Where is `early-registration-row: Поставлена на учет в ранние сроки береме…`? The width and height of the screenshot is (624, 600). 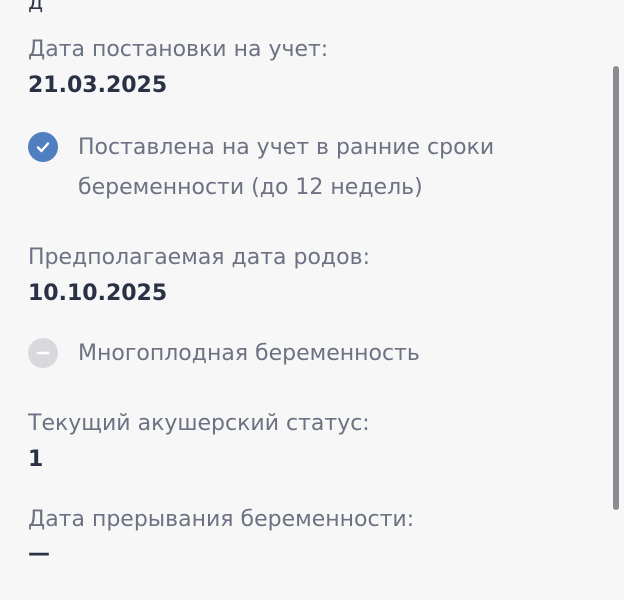
early-registration-row: Поставлена на учет в ранние сроки береме… is located at coordinates (288, 168).